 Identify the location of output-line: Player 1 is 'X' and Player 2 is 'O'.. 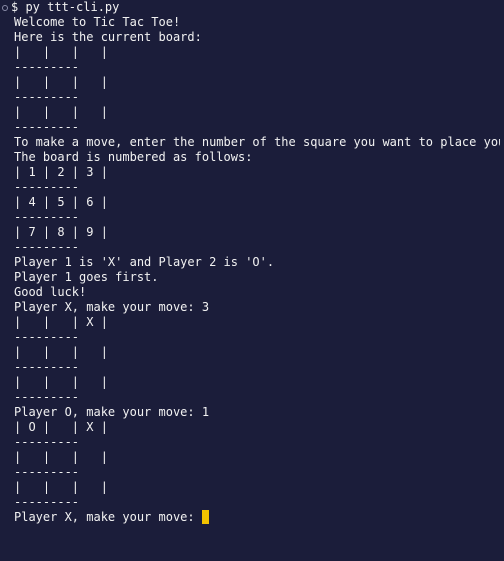
(144, 262).